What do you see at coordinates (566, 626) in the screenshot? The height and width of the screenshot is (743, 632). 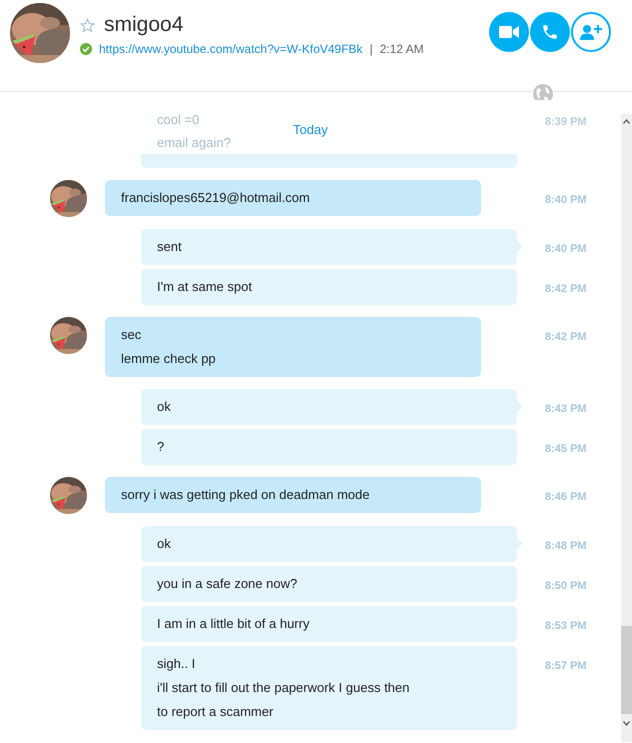 I see `message-time: 8:53 PM` at bounding box center [566, 626].